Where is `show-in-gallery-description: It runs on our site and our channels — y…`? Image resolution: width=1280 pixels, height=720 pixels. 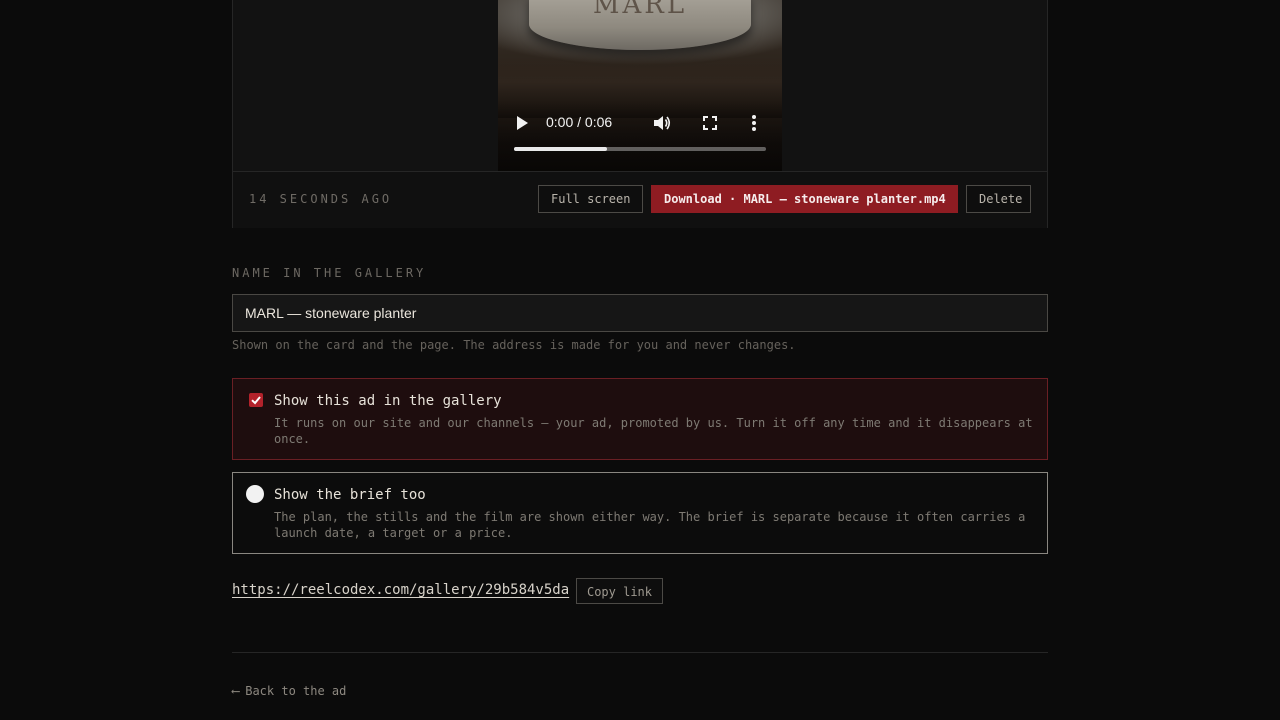 show-in-gallery-description: It runs on our site and our channels — y… is located at coordinates (653, 431).